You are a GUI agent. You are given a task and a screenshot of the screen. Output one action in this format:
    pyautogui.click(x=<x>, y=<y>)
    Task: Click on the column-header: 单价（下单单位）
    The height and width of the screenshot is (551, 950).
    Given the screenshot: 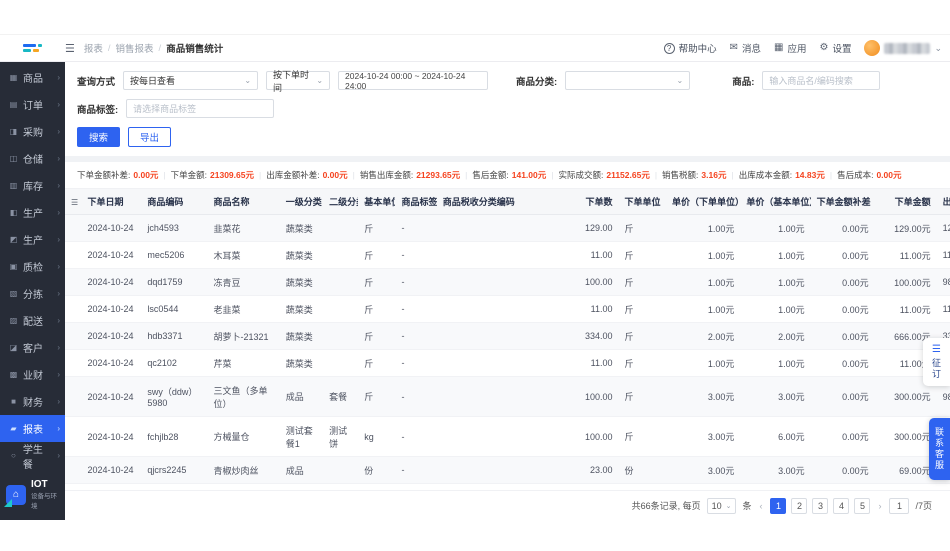 What is the action you would take?
    pyautogui.click(x=703, y=202)
    